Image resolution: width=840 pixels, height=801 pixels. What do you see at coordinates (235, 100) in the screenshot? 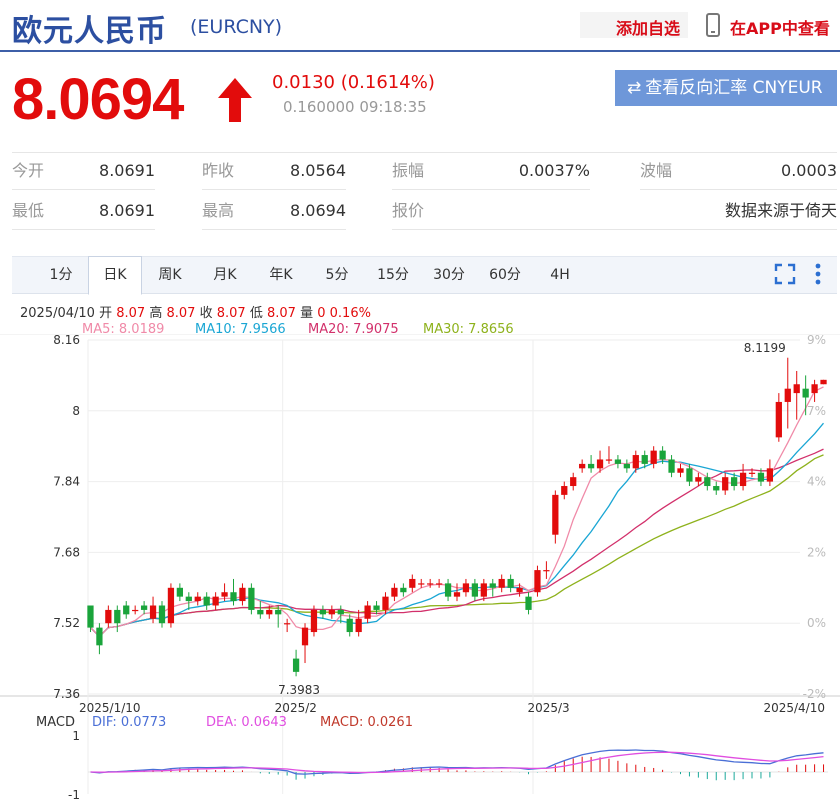
I see `up-arrow-icon` at bounding box center [235, 100].